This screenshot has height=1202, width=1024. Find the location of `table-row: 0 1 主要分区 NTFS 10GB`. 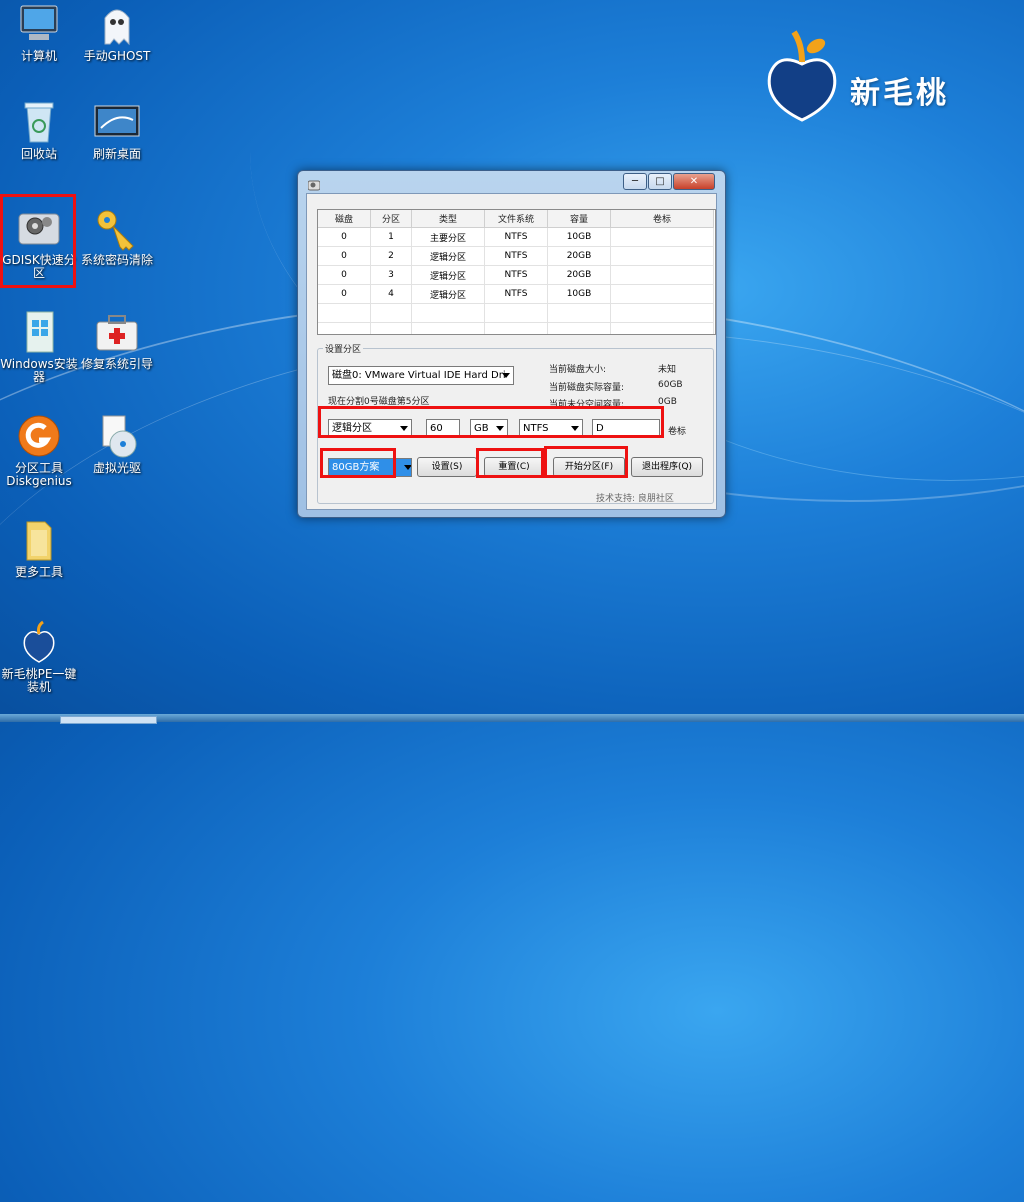

table-row: 0 1 主要分区 NTFS 10GB is located at coordinates (516, 237).